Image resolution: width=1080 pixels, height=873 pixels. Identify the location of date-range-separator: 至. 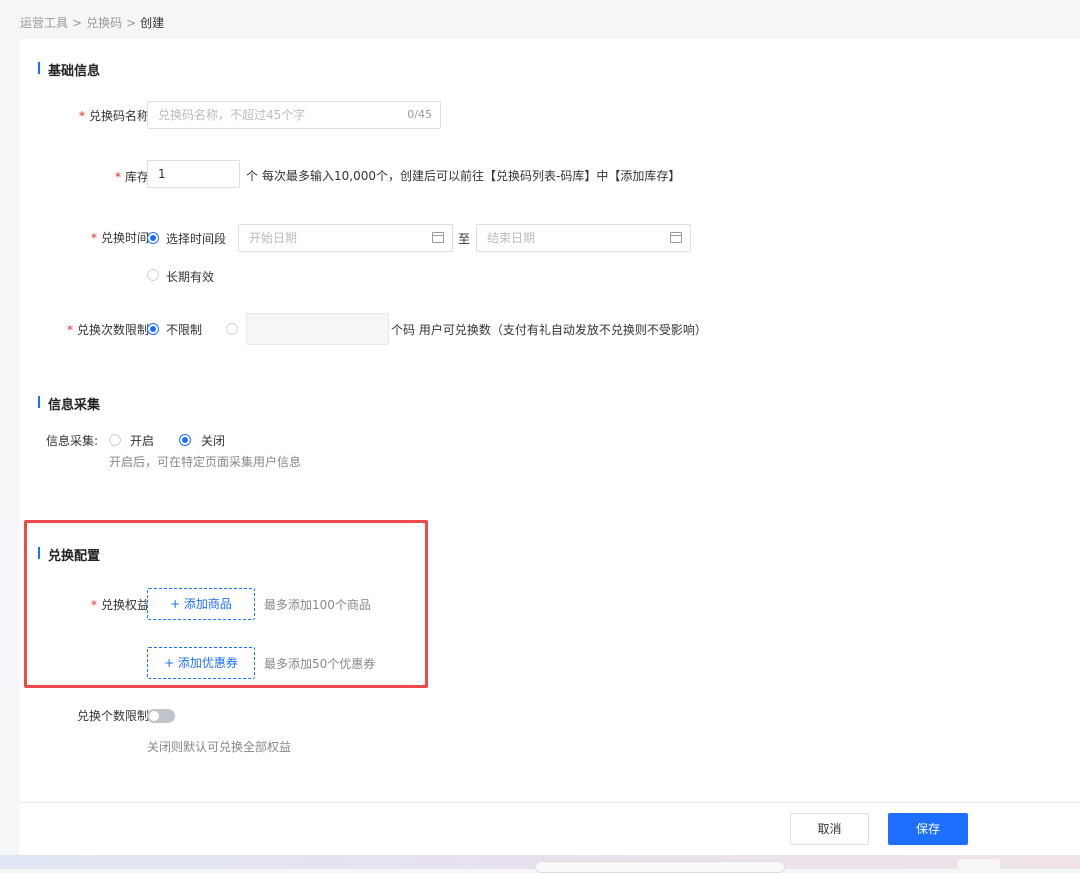
(464, 239).